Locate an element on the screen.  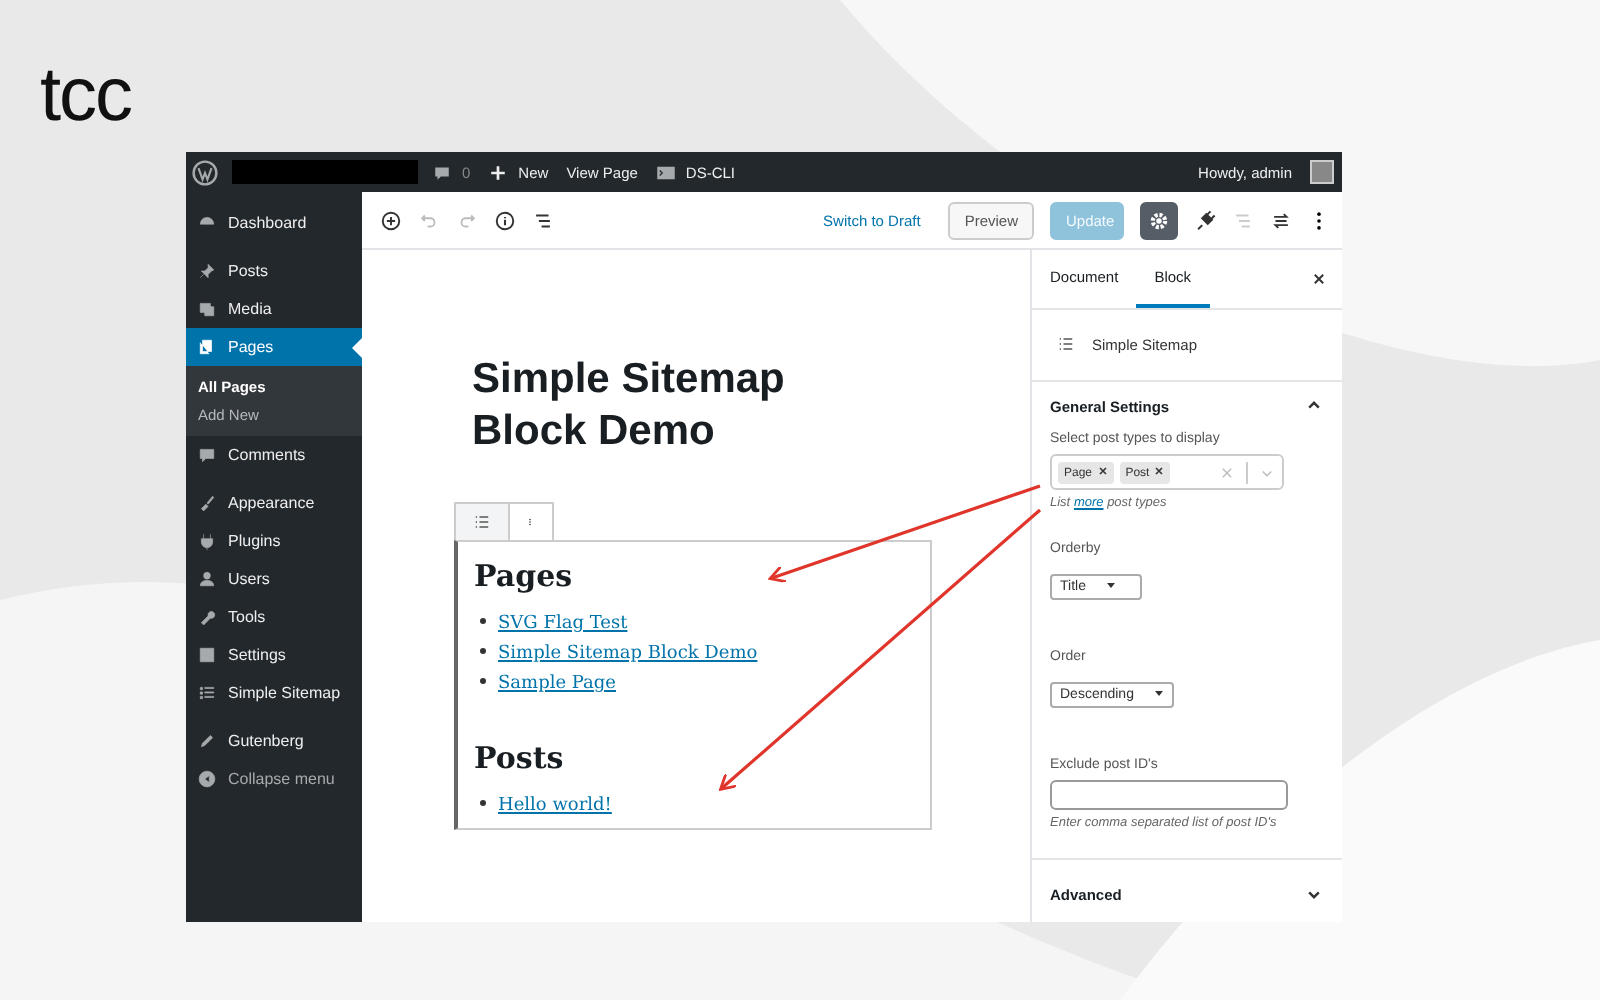
section-heading: Pages is located at coordinates (524, 576).